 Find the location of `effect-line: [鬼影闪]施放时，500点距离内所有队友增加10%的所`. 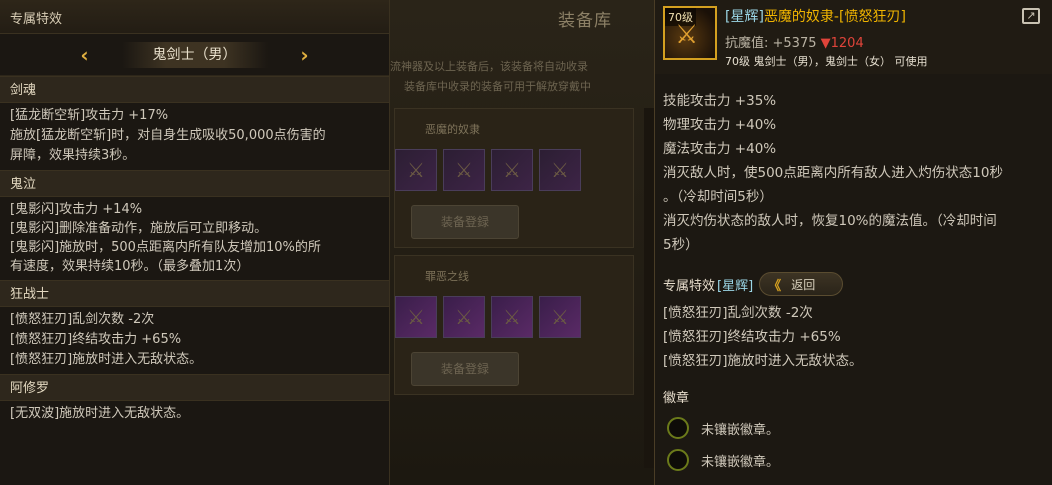

effect-line: [鬼影闪]施放时，500点距离内所有队友增加10%的所 is located at coordinates (165, 247).